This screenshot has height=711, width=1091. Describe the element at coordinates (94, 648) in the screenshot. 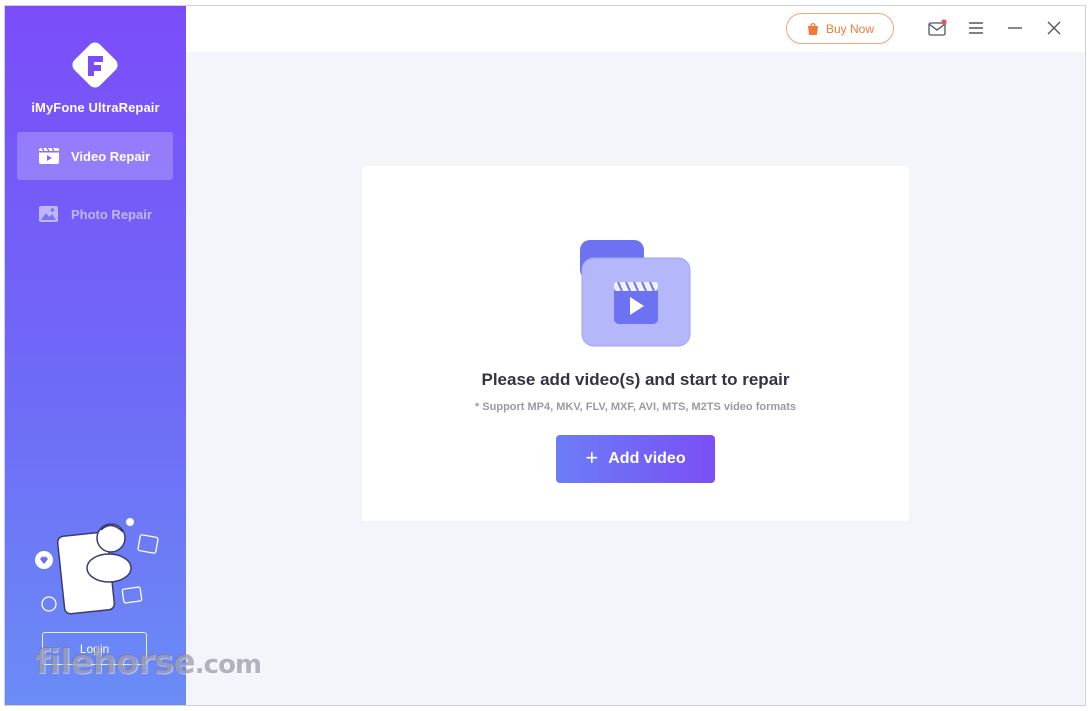

I see `login-button: Login` at that location.